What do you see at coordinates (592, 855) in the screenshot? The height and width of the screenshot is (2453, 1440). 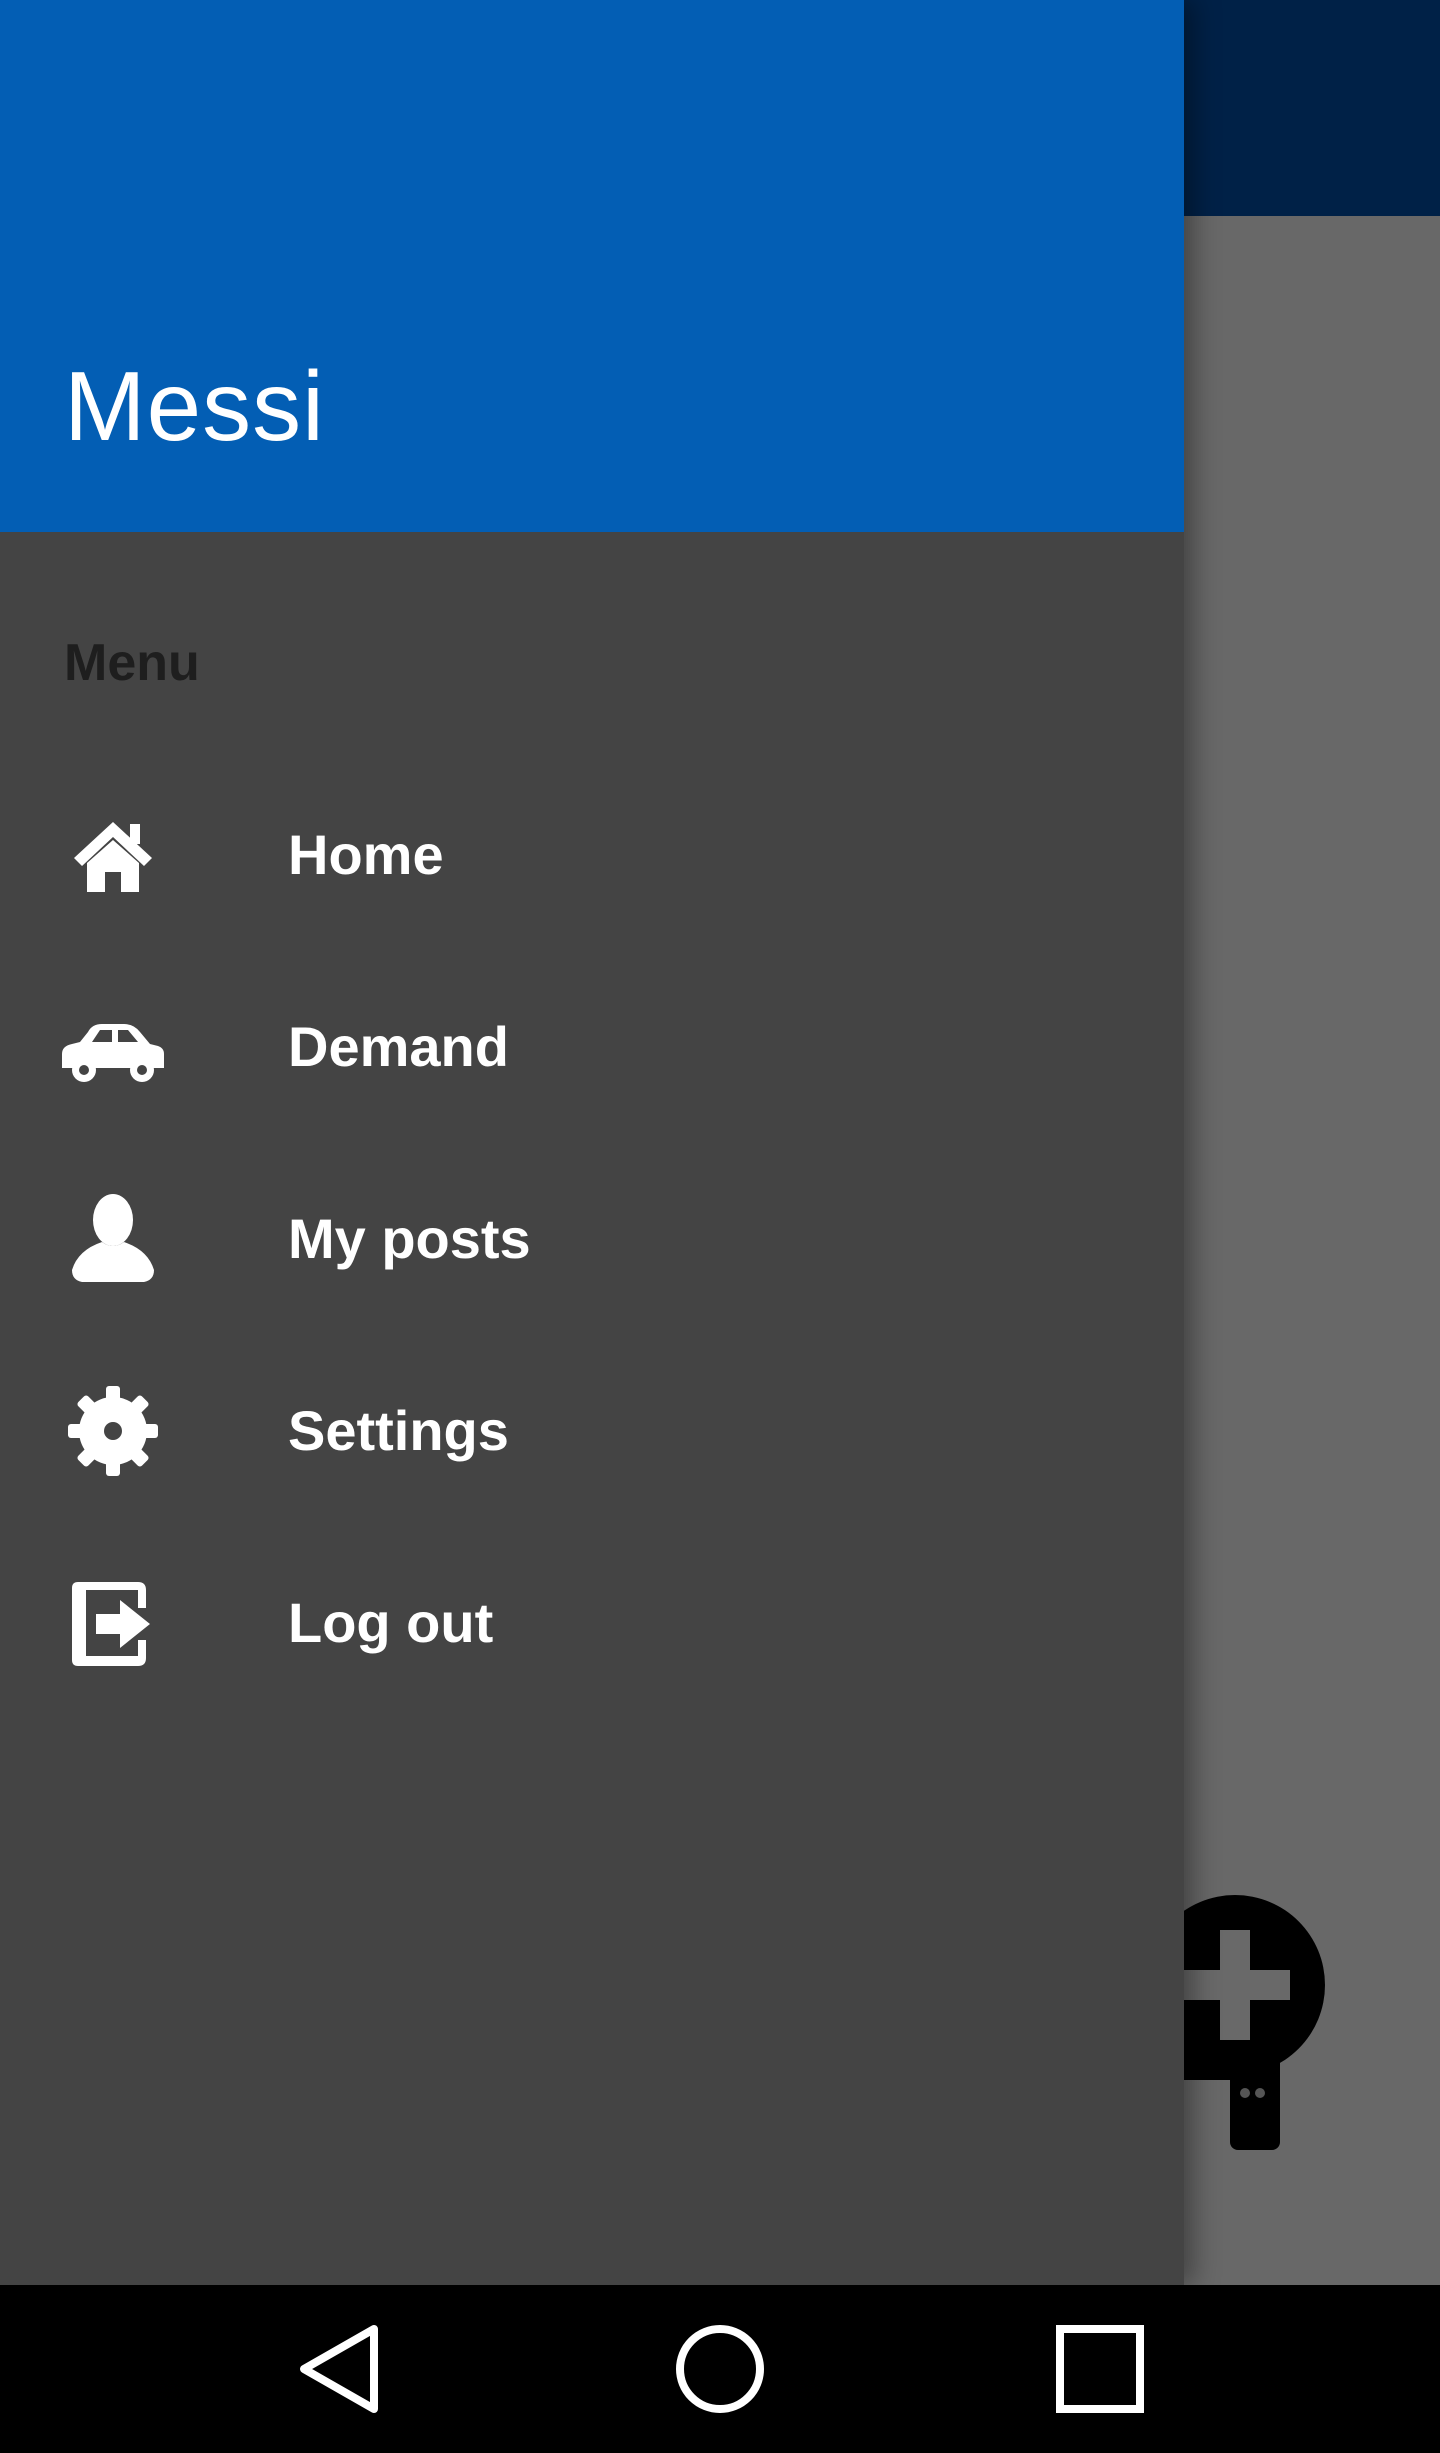 I see `menu-item-home: Home` at bounding box center [592, 855].